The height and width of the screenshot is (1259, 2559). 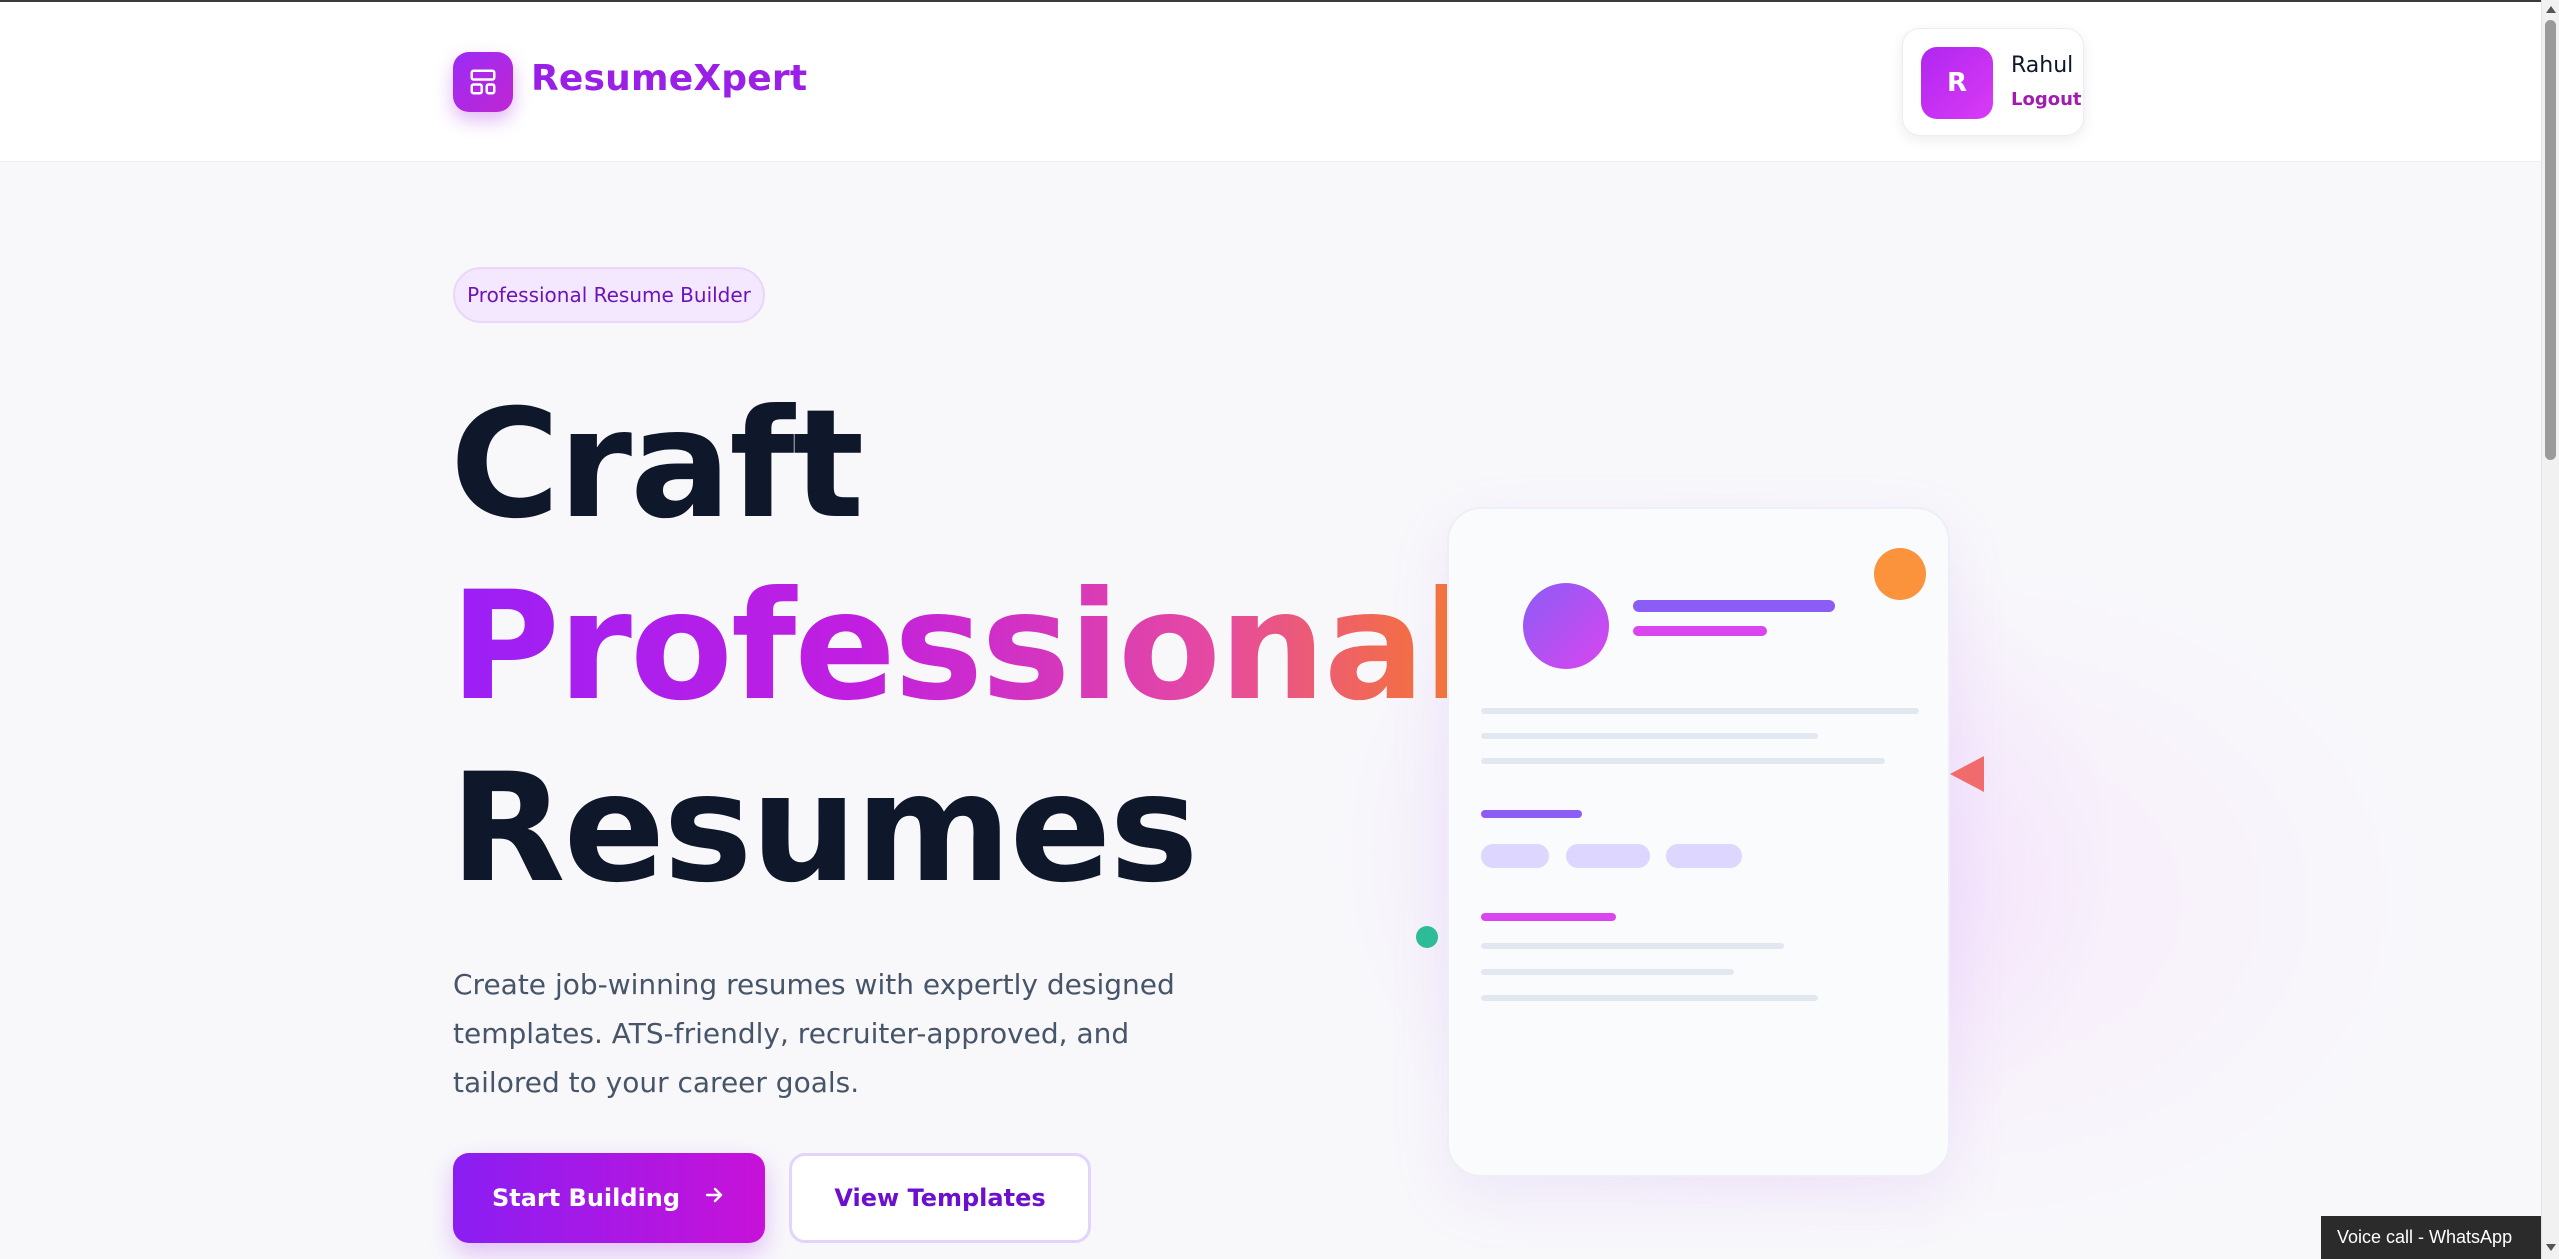 I want to click on headline-line-1: Craft, so click(x=657, y=465).